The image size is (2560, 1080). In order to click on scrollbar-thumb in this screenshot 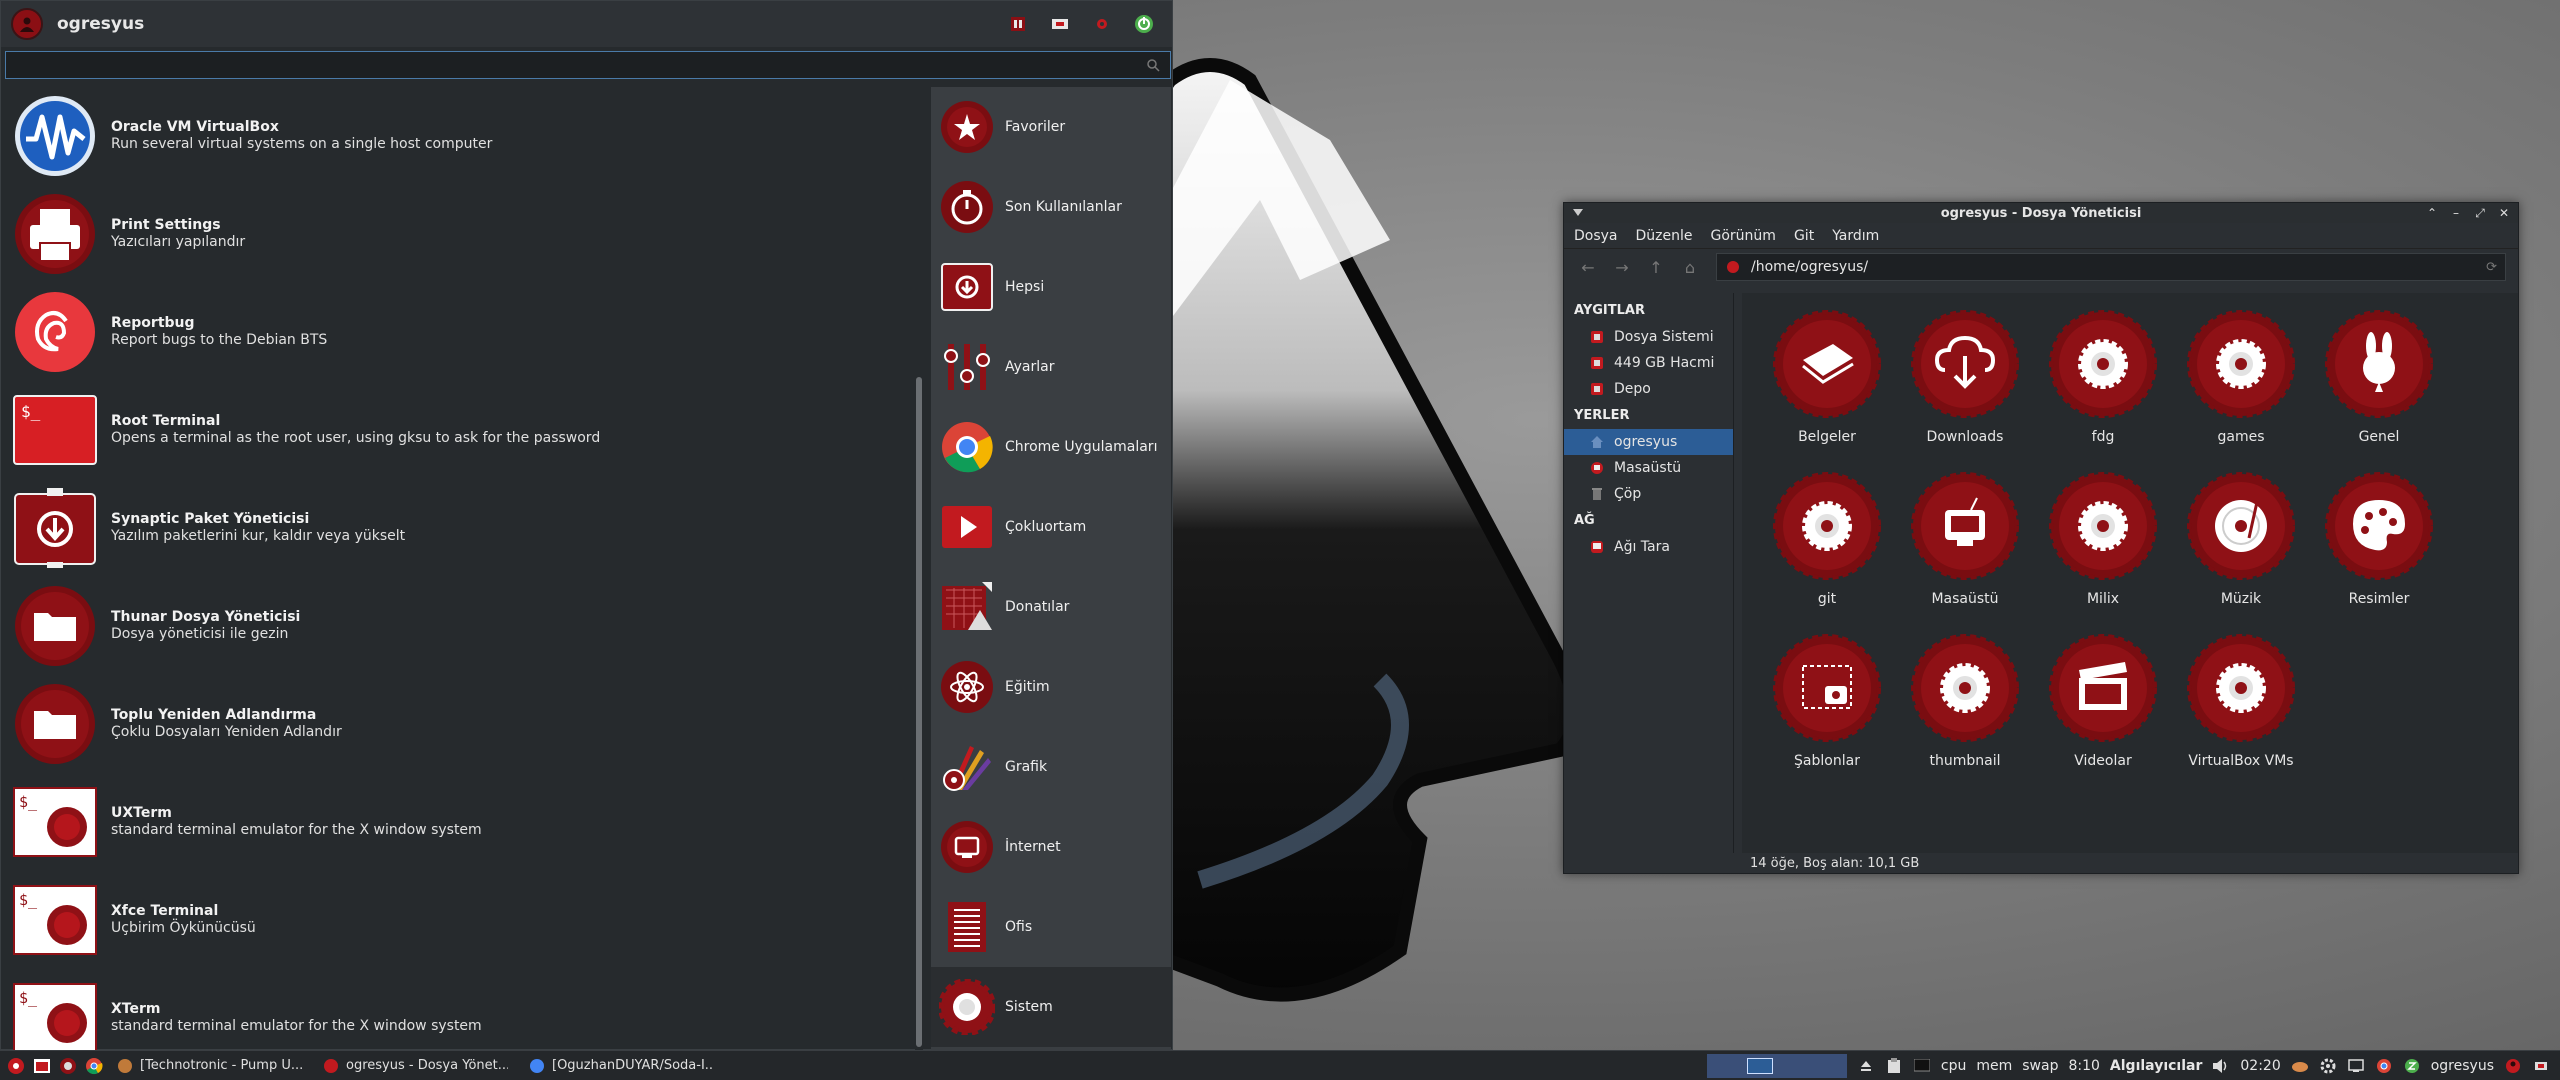, I will do `click(919, 712)`.